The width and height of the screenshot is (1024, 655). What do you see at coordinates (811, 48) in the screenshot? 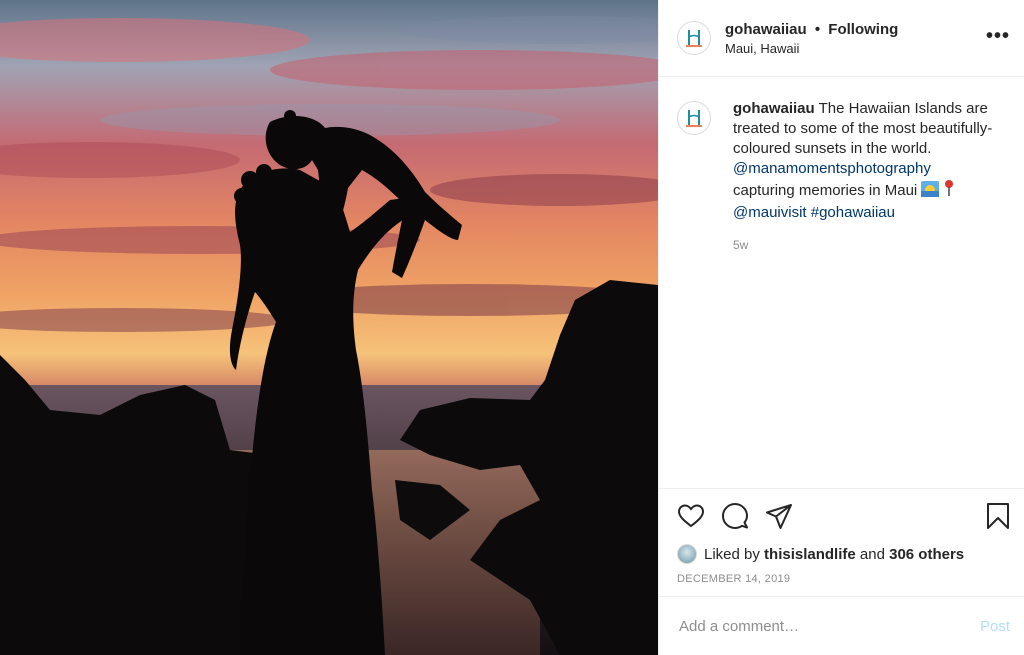
I see `post-location: Maui, Hawaii` at bounding box center [811, 48].